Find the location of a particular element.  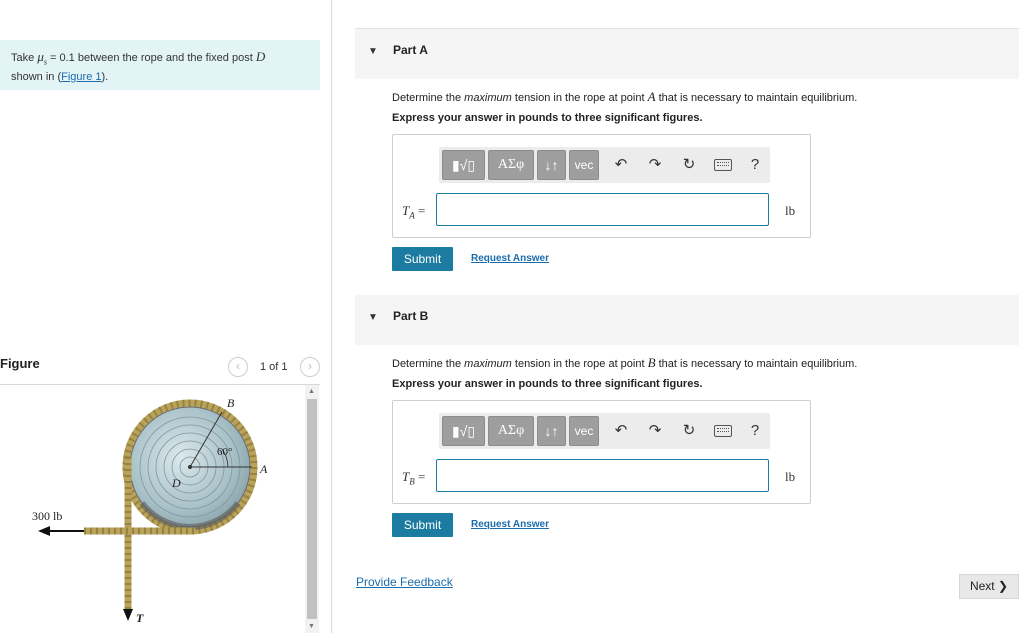

part-a-request-answer-link: Request Answer is located at coordinates (510, 258).